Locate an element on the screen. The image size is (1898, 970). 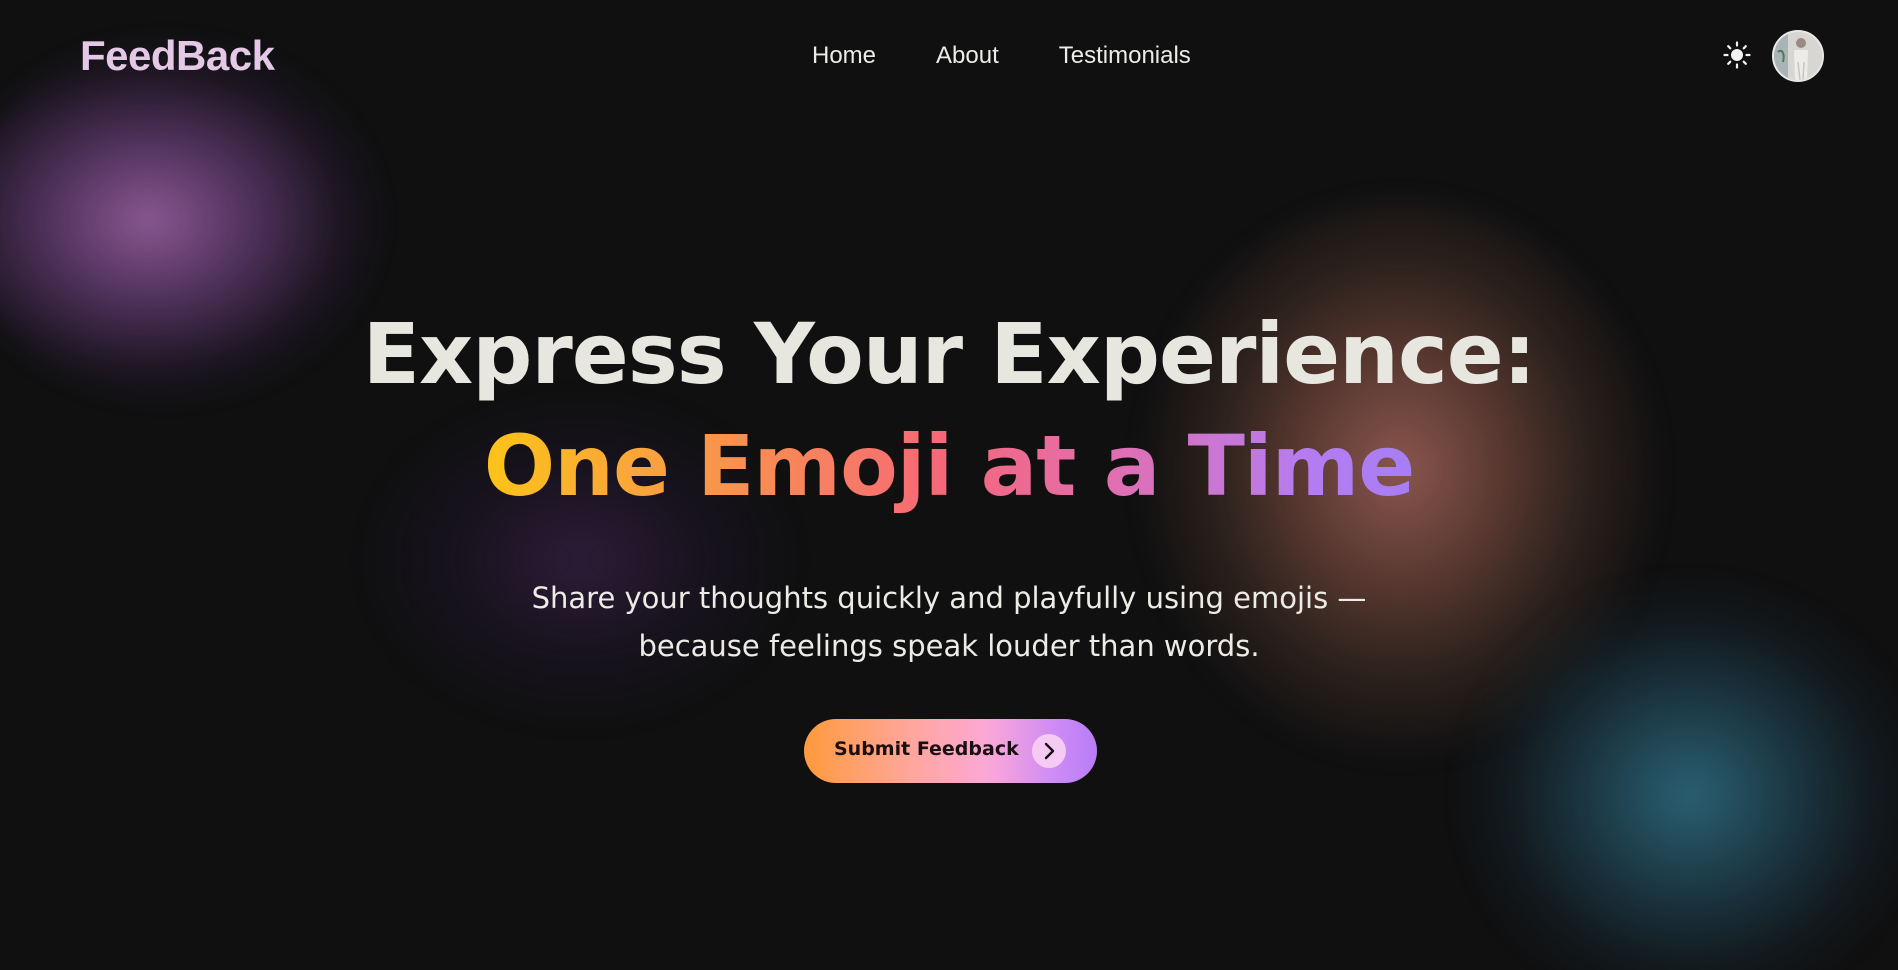
hero-title-line1: Express Your Experience: is located at coordinates (949, 354).